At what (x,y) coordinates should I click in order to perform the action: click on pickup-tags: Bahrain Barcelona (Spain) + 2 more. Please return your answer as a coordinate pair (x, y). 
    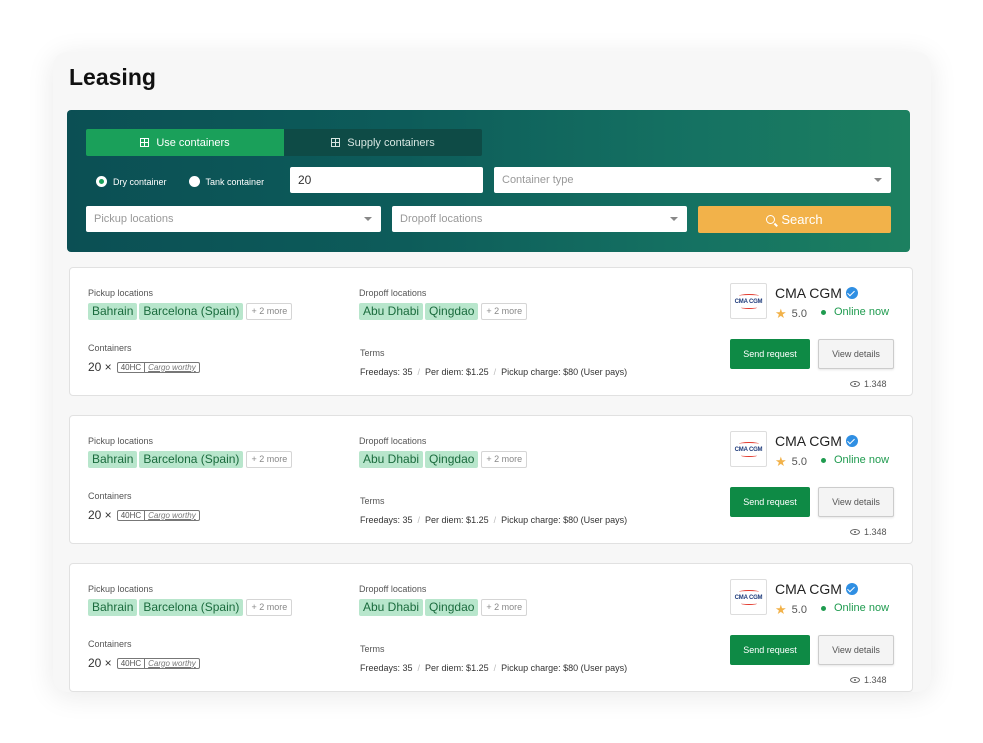
    Looking at the image, I should click on (190, 459).